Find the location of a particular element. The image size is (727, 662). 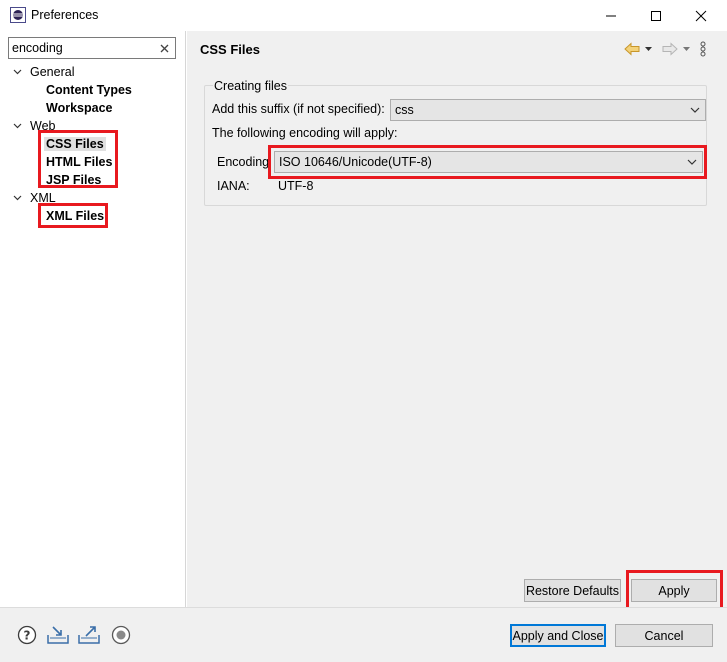

view-menu-icon is located at coordinates (703, 49).